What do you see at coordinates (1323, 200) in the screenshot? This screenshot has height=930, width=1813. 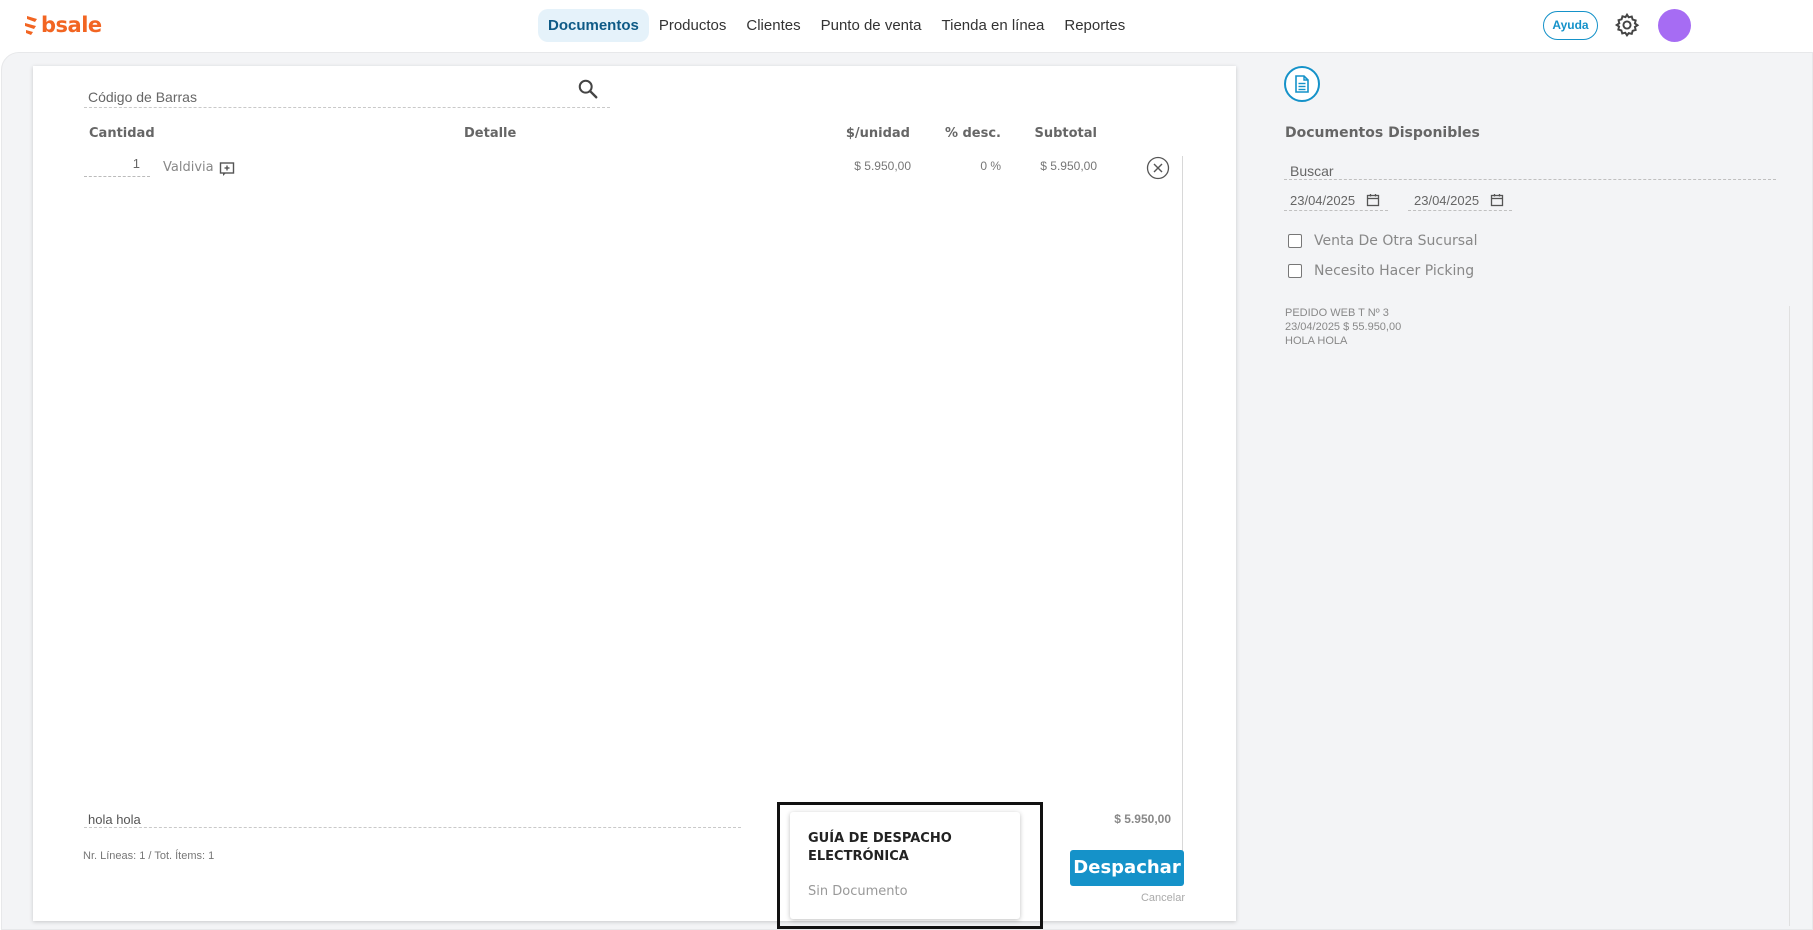 I see `date-from-value: 23/04/2025` at bounding box center [1323, 200].